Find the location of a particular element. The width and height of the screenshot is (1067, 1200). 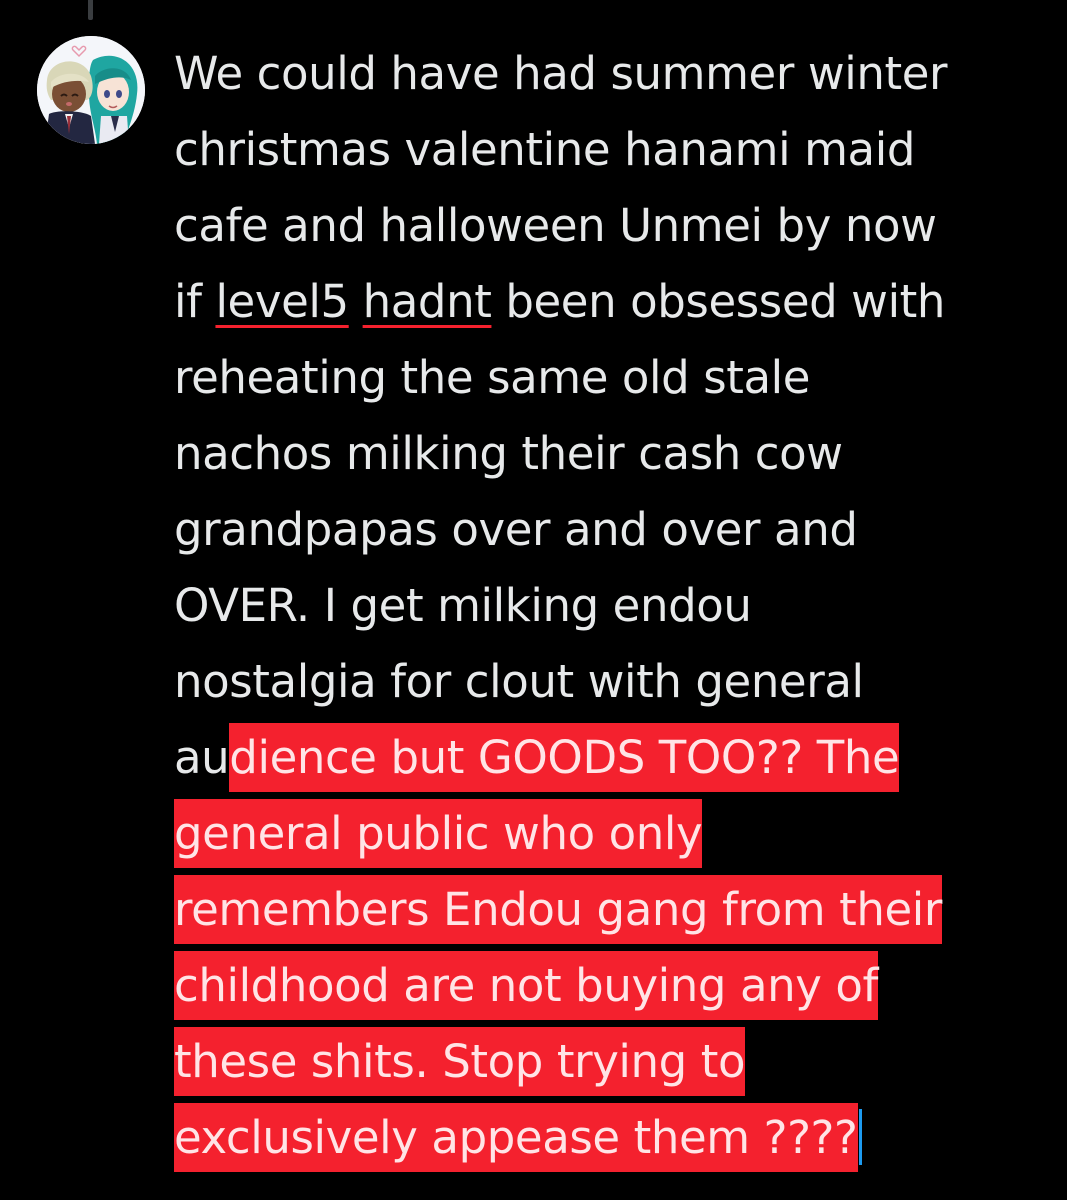

post-line-13: childhood are not buying any of is located at coordinates (614, 986).